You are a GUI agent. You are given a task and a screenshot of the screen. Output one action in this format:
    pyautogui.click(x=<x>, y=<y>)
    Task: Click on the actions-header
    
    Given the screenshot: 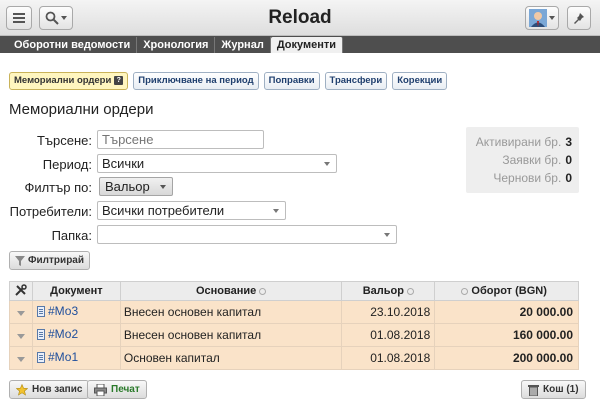 What is the action you would take?
    pyautogui.click(x=21, y=291)
    